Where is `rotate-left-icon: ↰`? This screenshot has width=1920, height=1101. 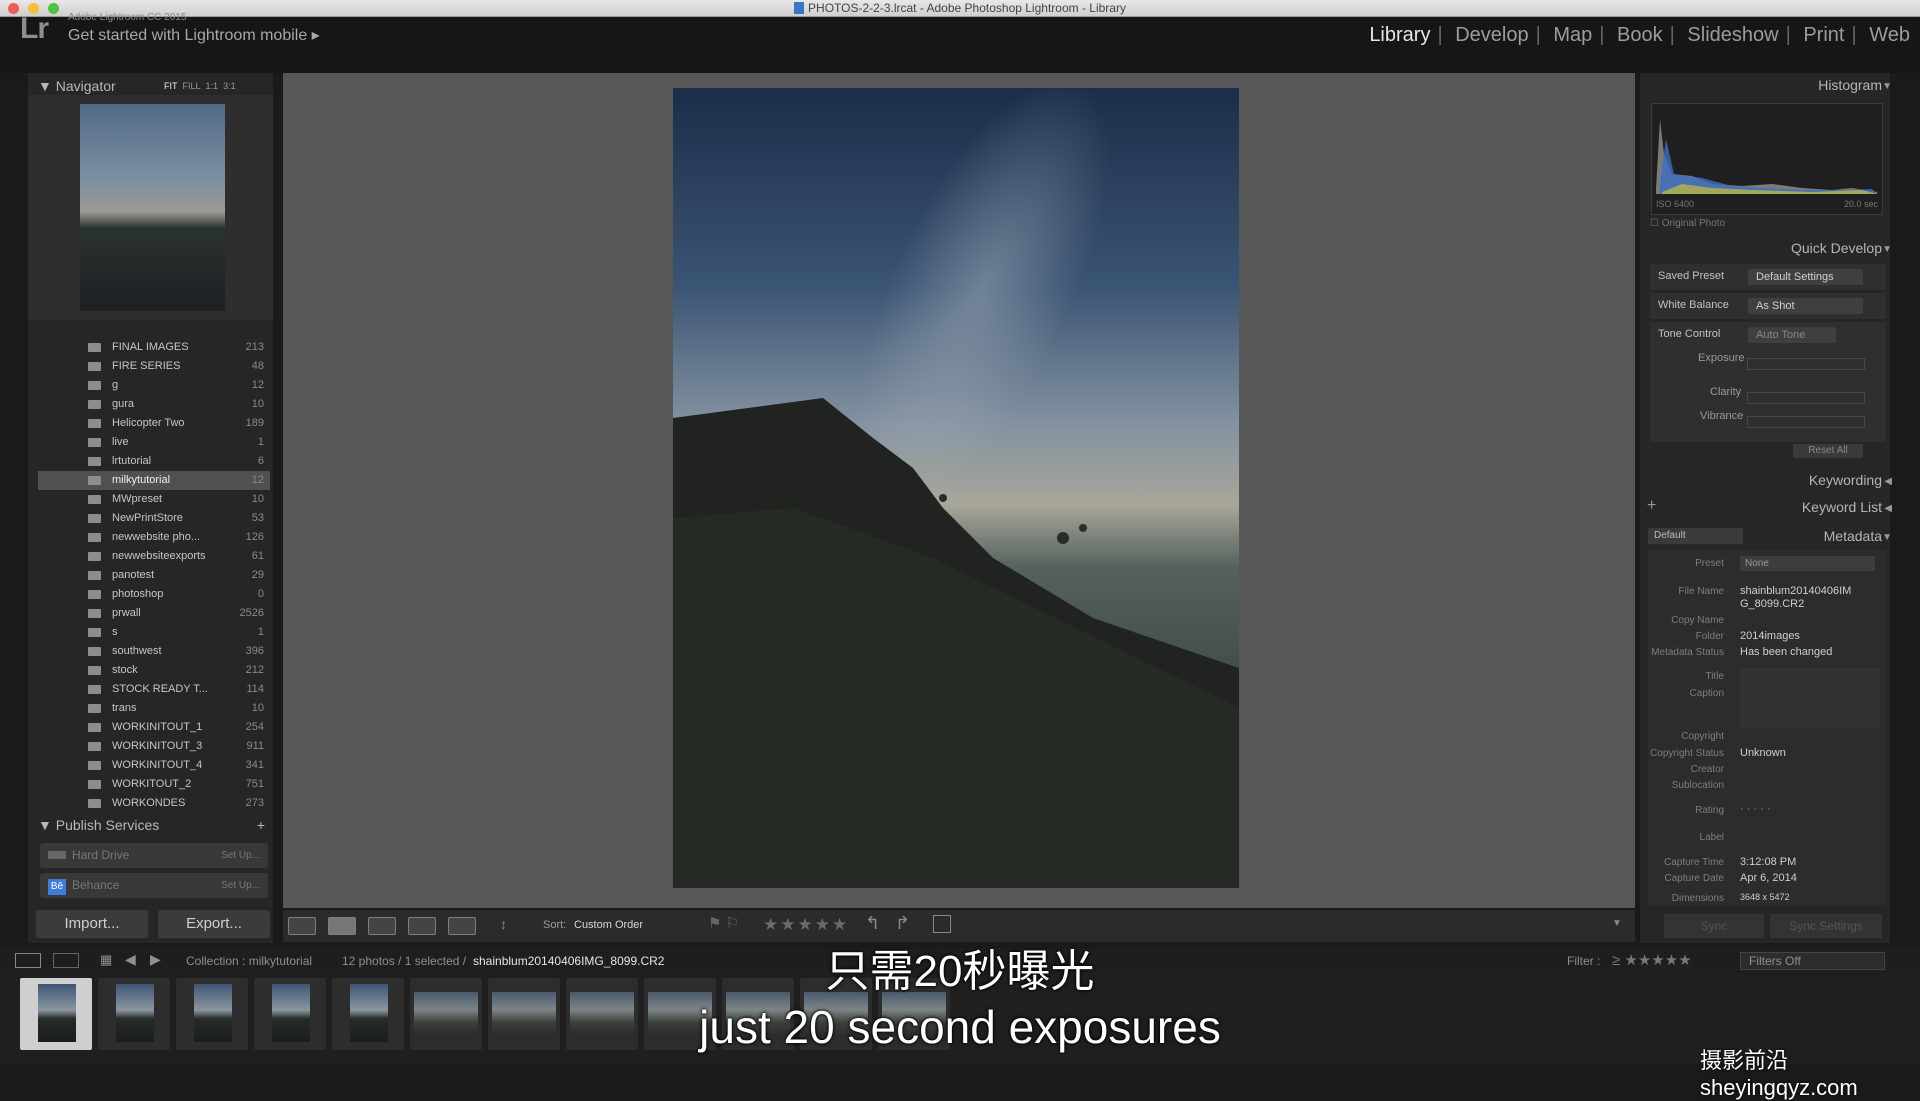 rotate-left-icon: ↰ is located at coordinates (872, 923).